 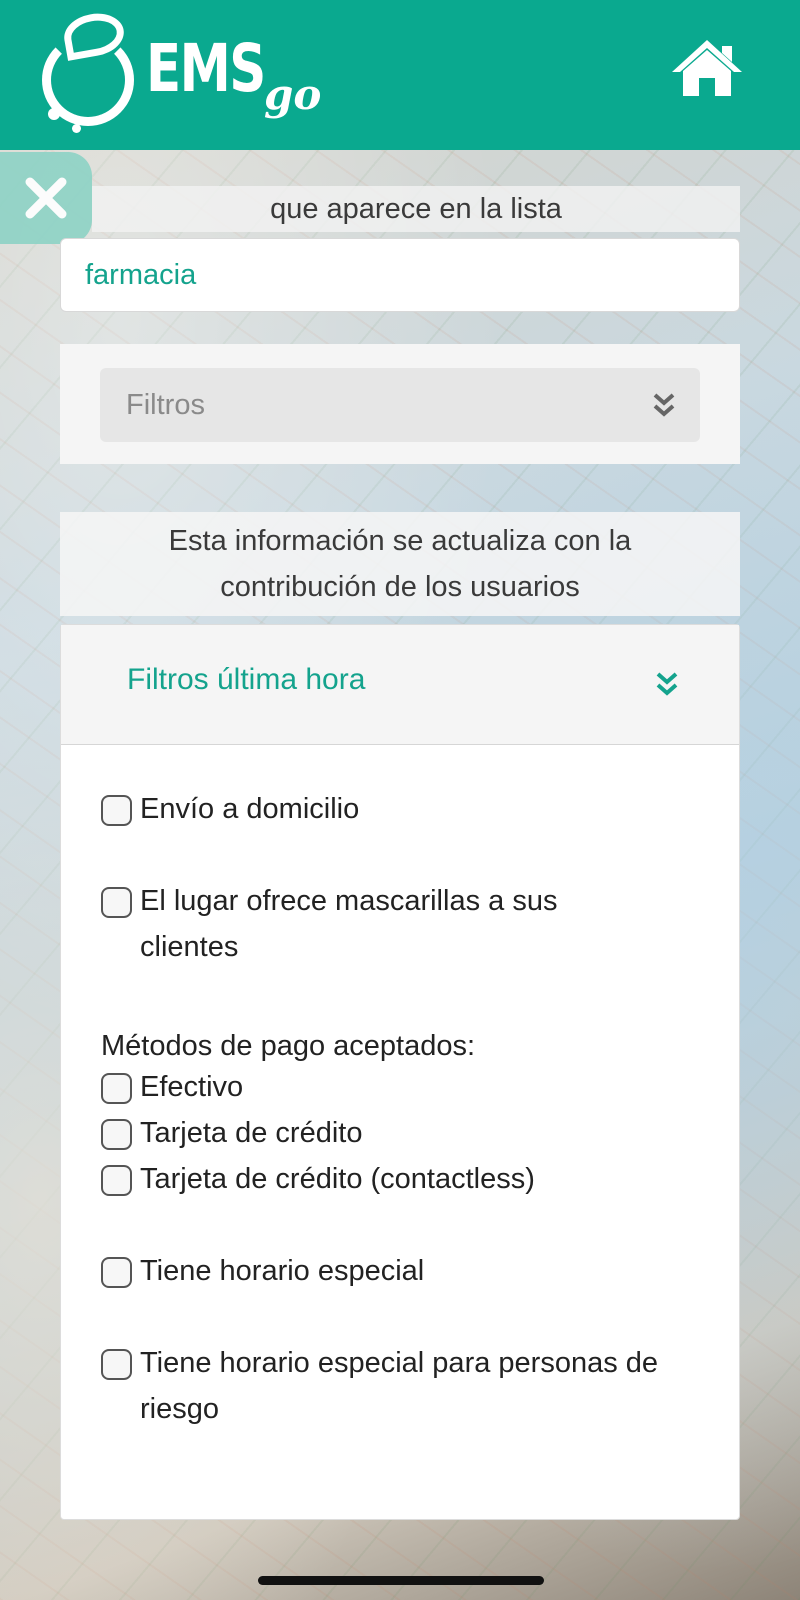 I want to click on filter-payment-cash: Efectivo, so click(x=172, y=1090).